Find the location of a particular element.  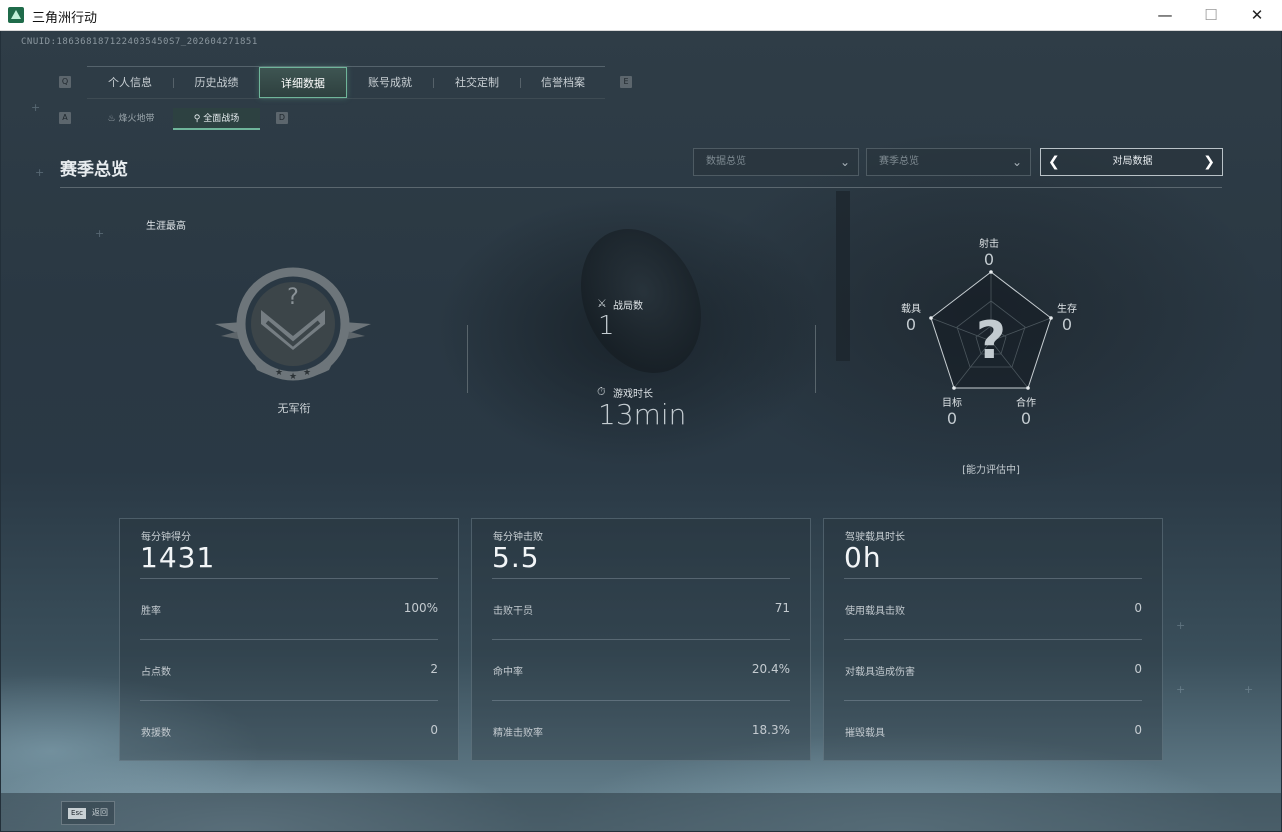

subtab-full-battlefield: ⚲ 全面战场 is located at coordinates (216, 119).